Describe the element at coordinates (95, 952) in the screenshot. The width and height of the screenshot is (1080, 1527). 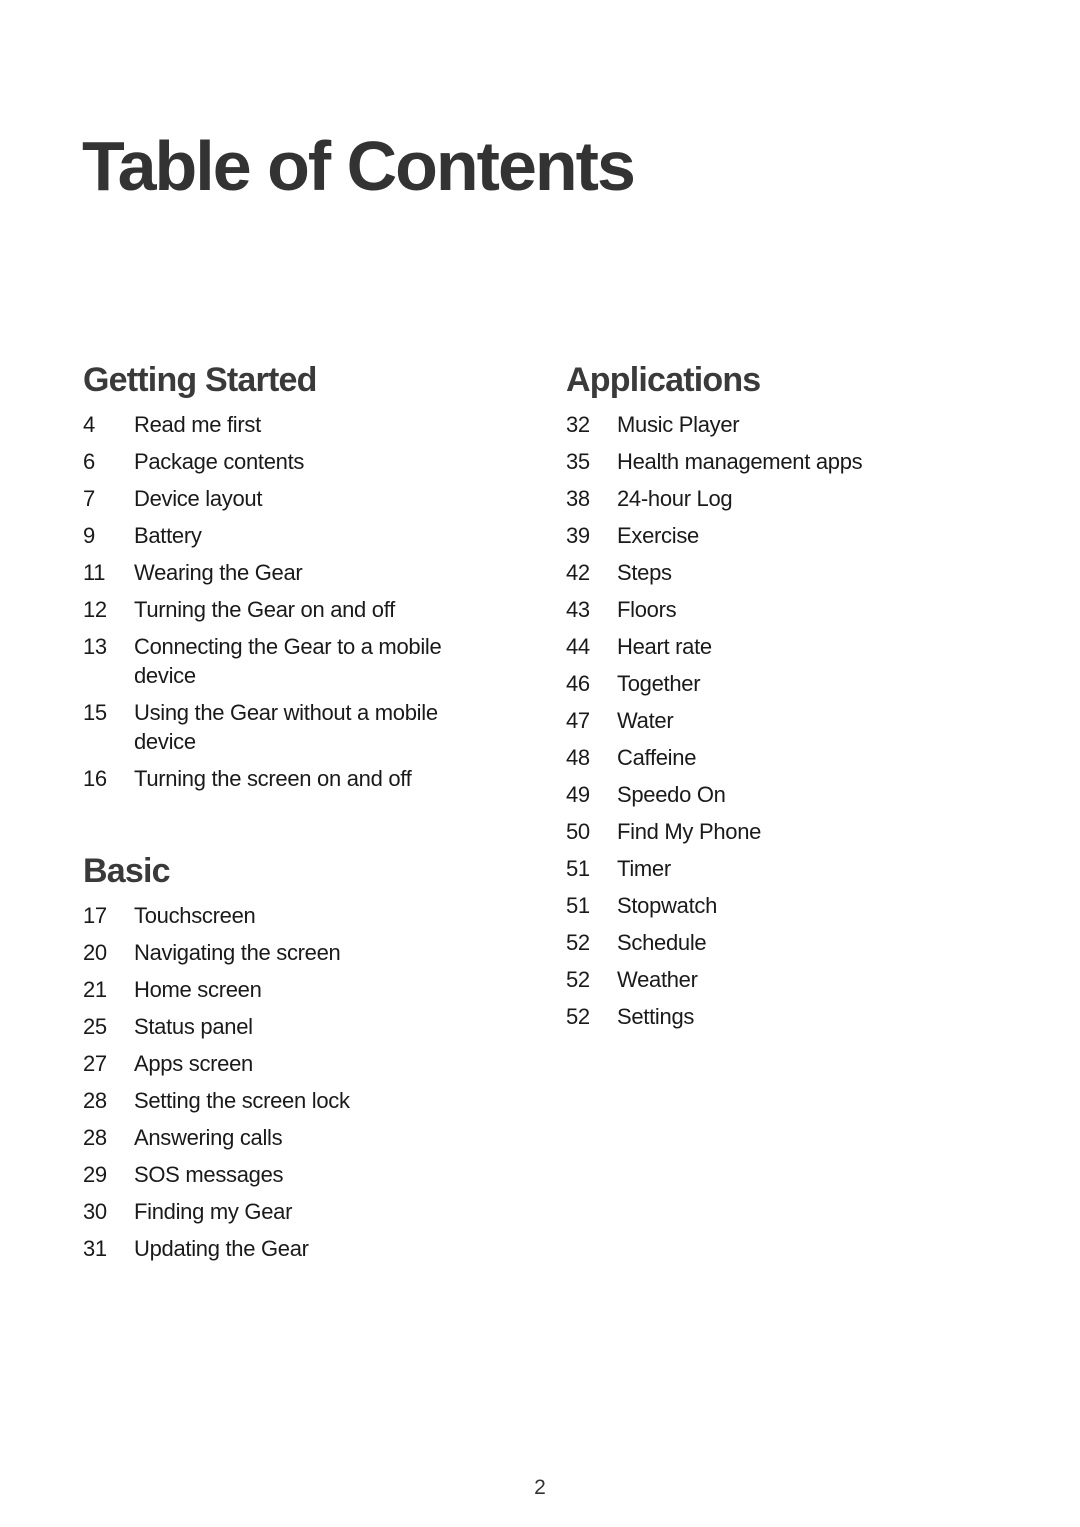
I see `toc-entry-page: 20` at that location.